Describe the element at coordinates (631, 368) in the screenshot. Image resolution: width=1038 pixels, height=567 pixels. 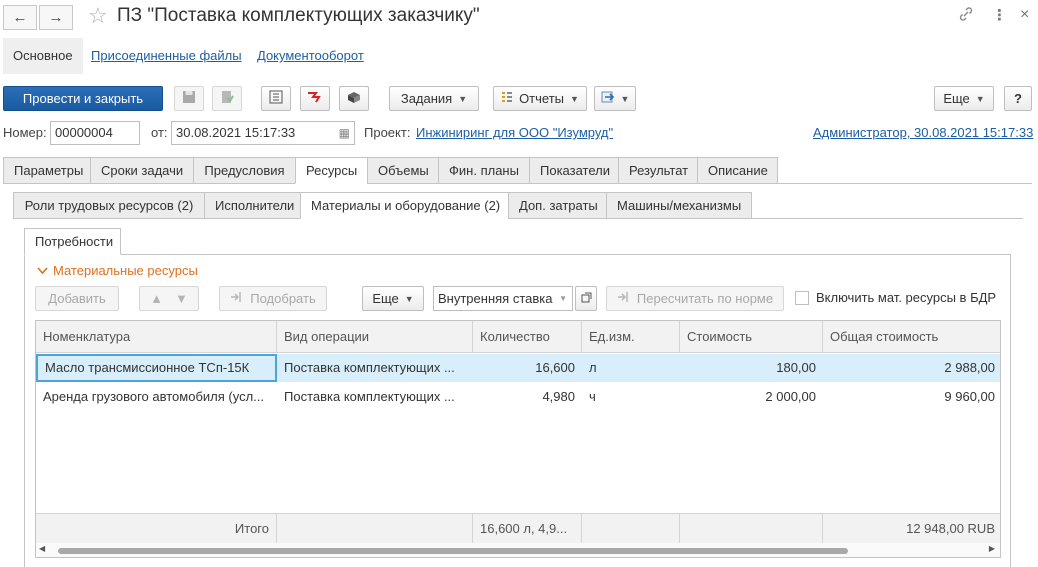
I see `cell-unit: л` at that location.